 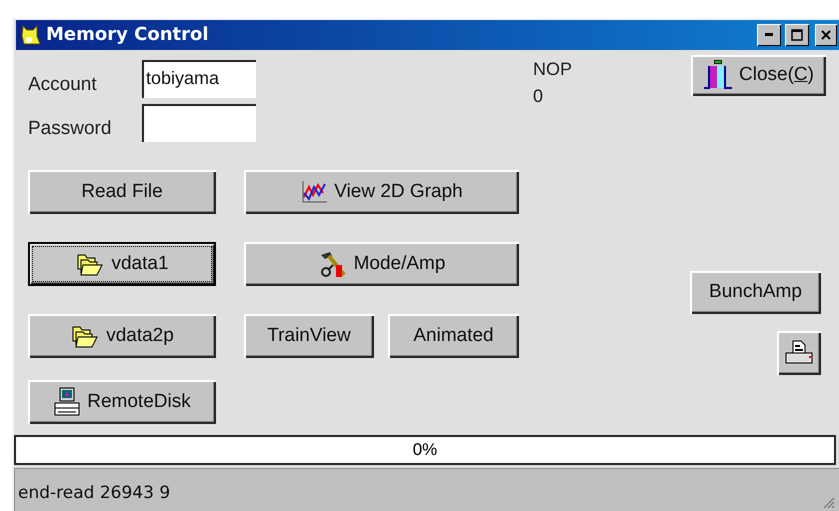 I want to click on push-button: Animated, so click(x=453, y=336).